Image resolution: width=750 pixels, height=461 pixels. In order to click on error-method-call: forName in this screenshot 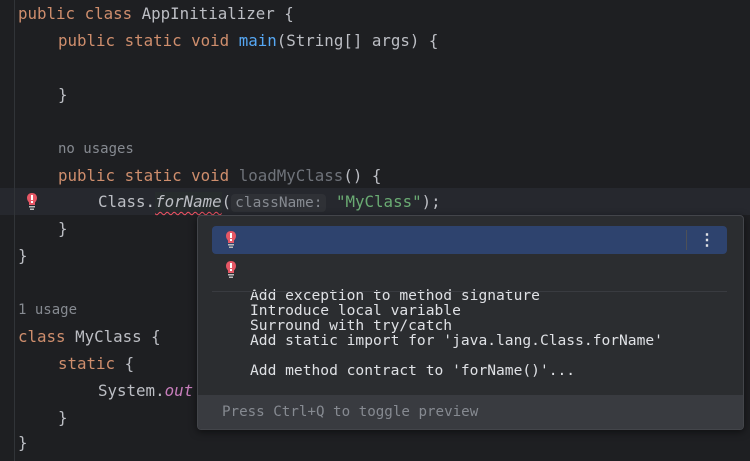, I will do `click(188, 201)`.